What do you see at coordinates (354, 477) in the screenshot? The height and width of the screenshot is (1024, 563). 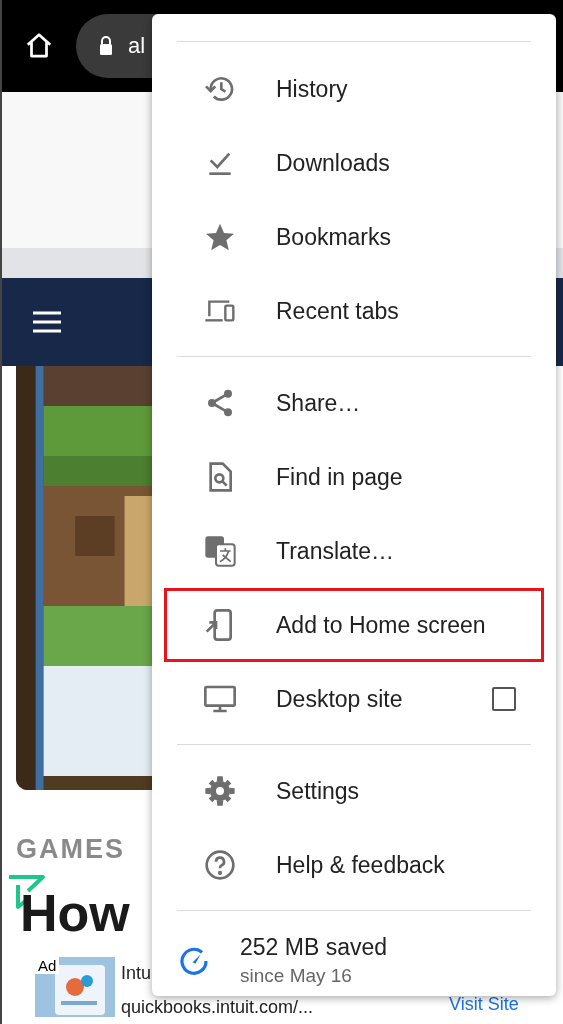 I see `menu-item: Find in page` at bounding box center [354, 477].